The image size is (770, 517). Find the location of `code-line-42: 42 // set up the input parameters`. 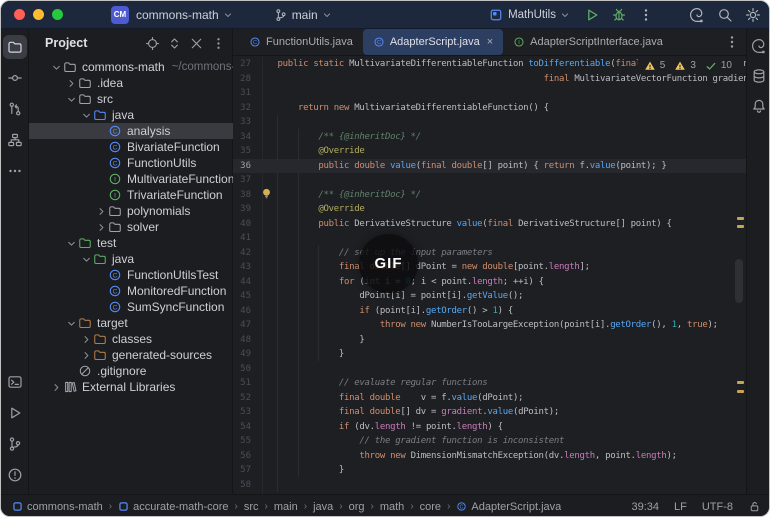

code-line-42: 42 // set up the input parameters is located at coordinates (489, 253).